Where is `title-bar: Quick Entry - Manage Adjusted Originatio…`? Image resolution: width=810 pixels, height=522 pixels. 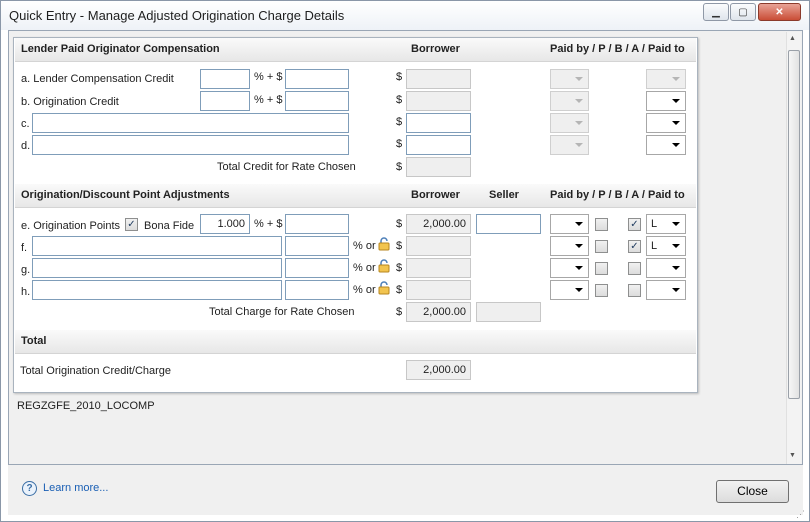
title-bar: Quick Entry - Manage Adjusted Originatio… is located at coordinates (405, 15).